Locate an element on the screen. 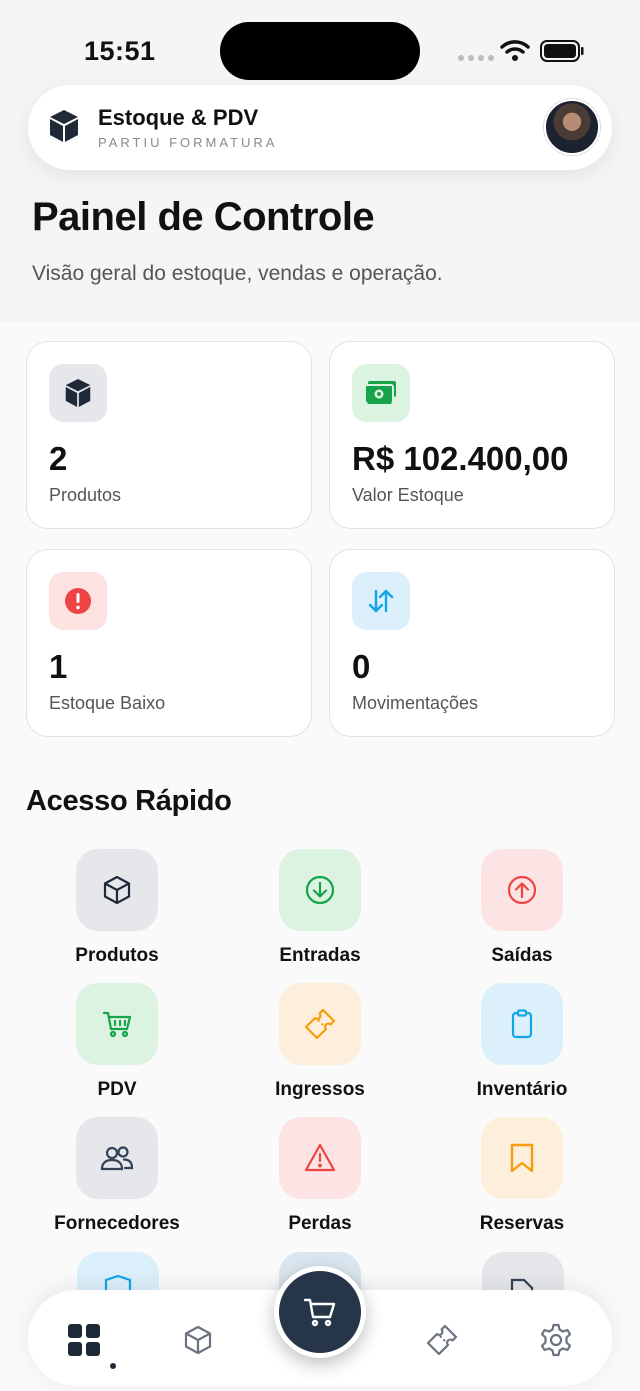 This screenshot has height=1391, width=640. quick-label: Fornecedores is located at coordinates (117, 1223).